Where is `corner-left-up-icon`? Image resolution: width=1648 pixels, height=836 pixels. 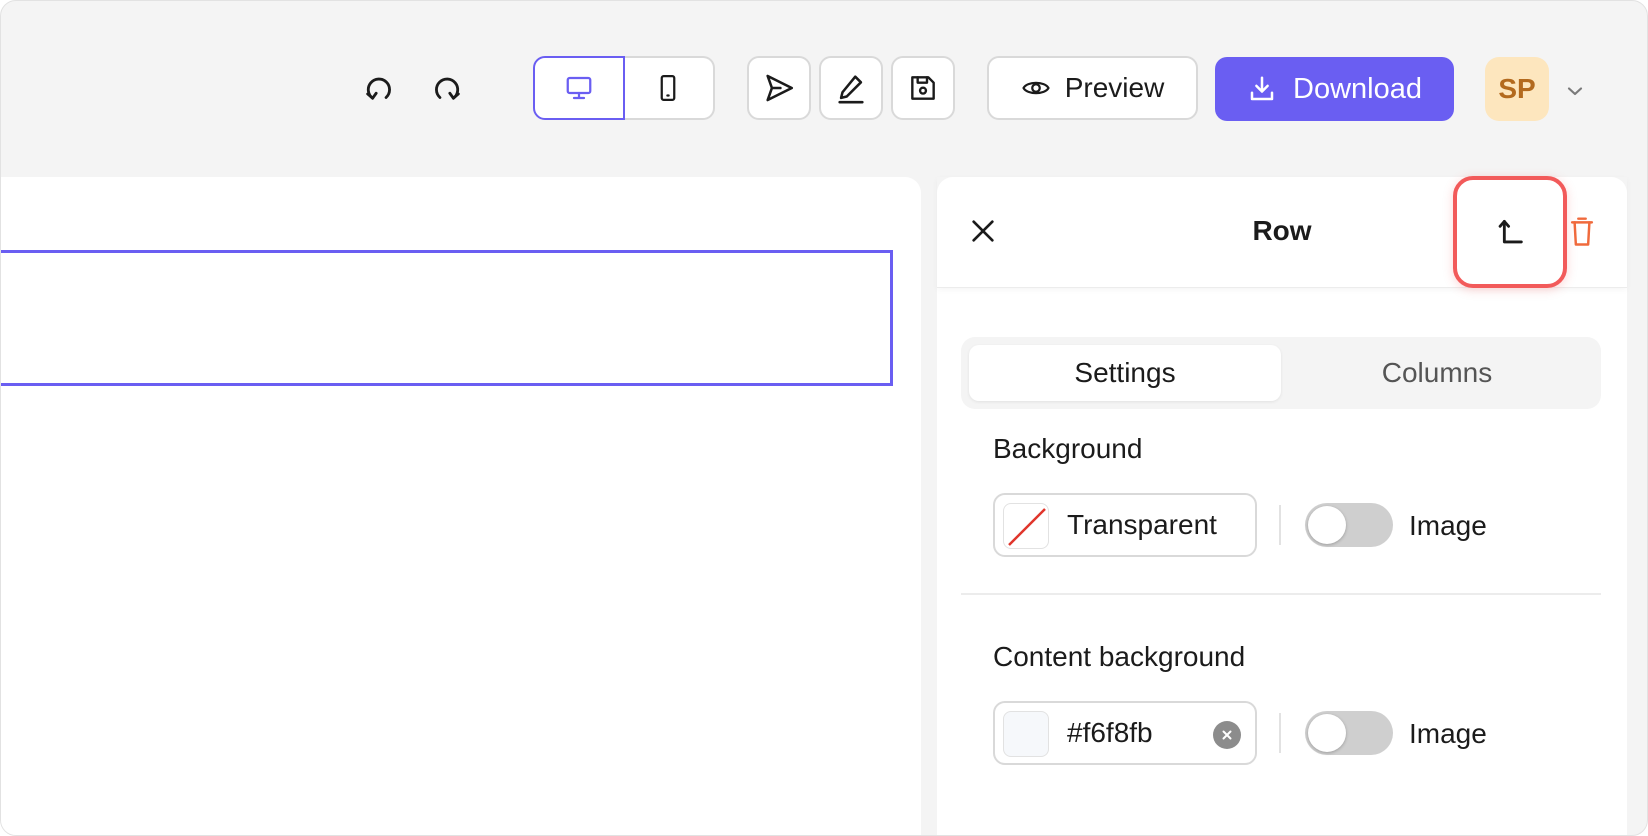 corner-left-up-icon is located at coordinates (1510, 231).